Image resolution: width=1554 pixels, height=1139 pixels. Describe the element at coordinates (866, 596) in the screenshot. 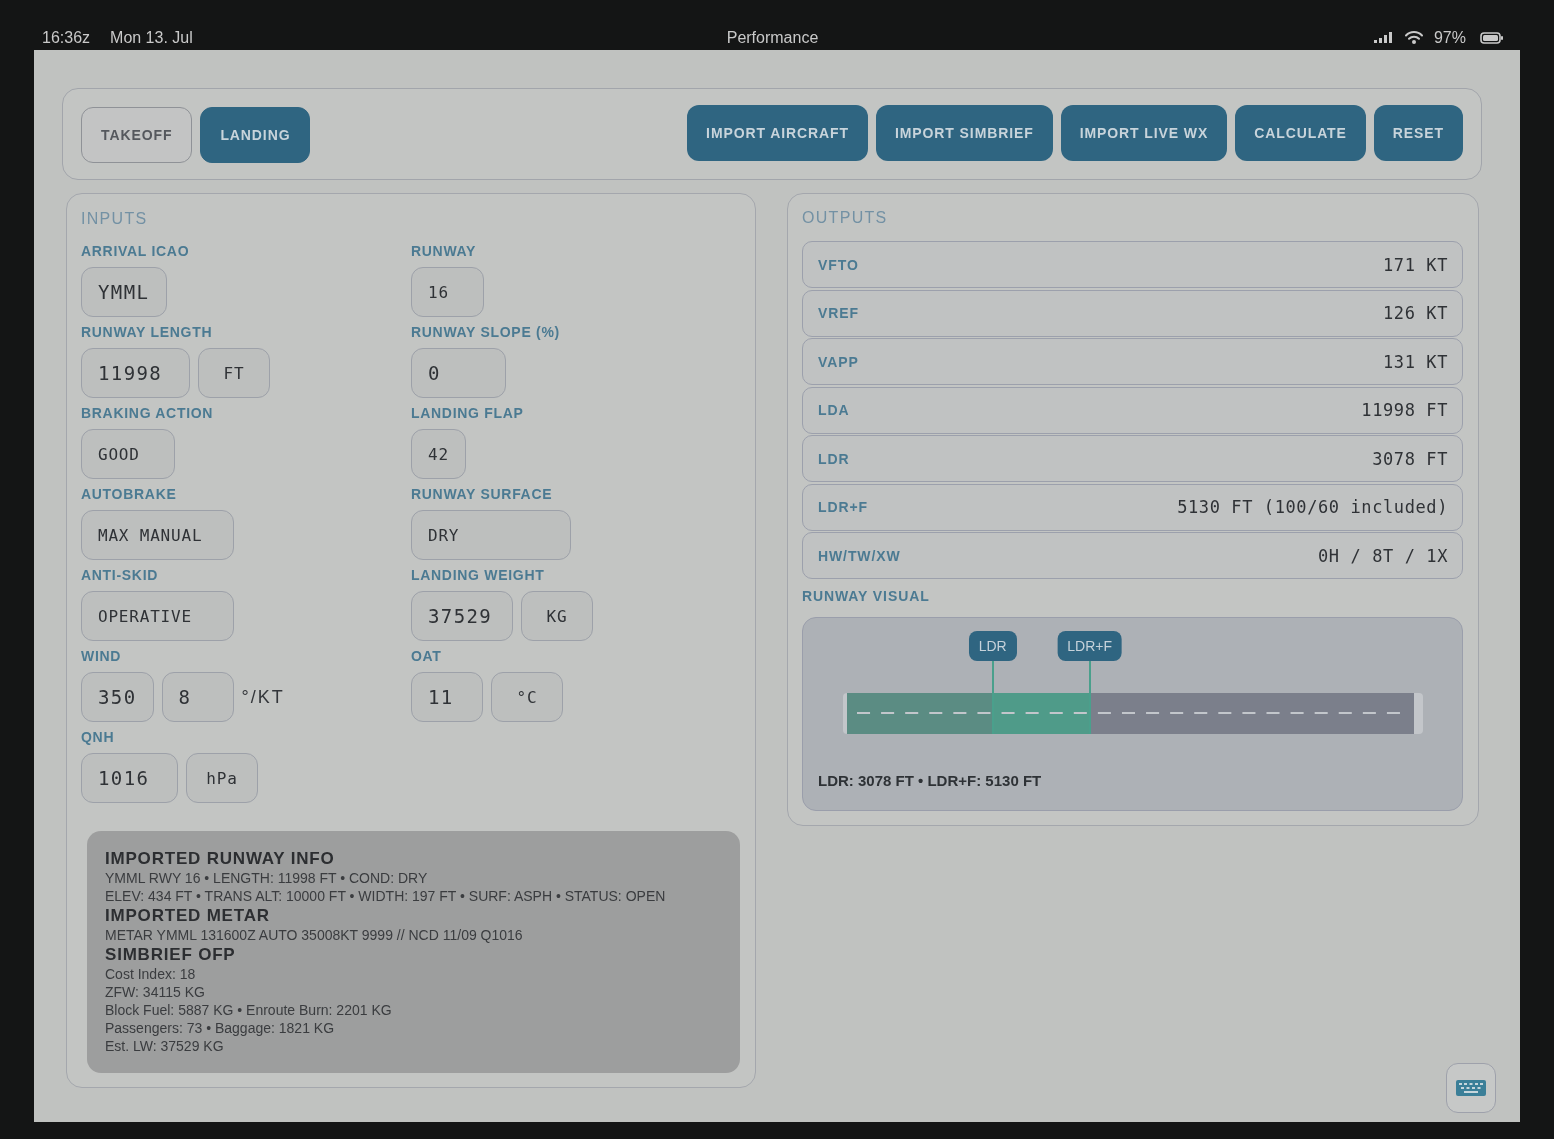

I see `section-label: RUNWAY VISUAL` at that location.